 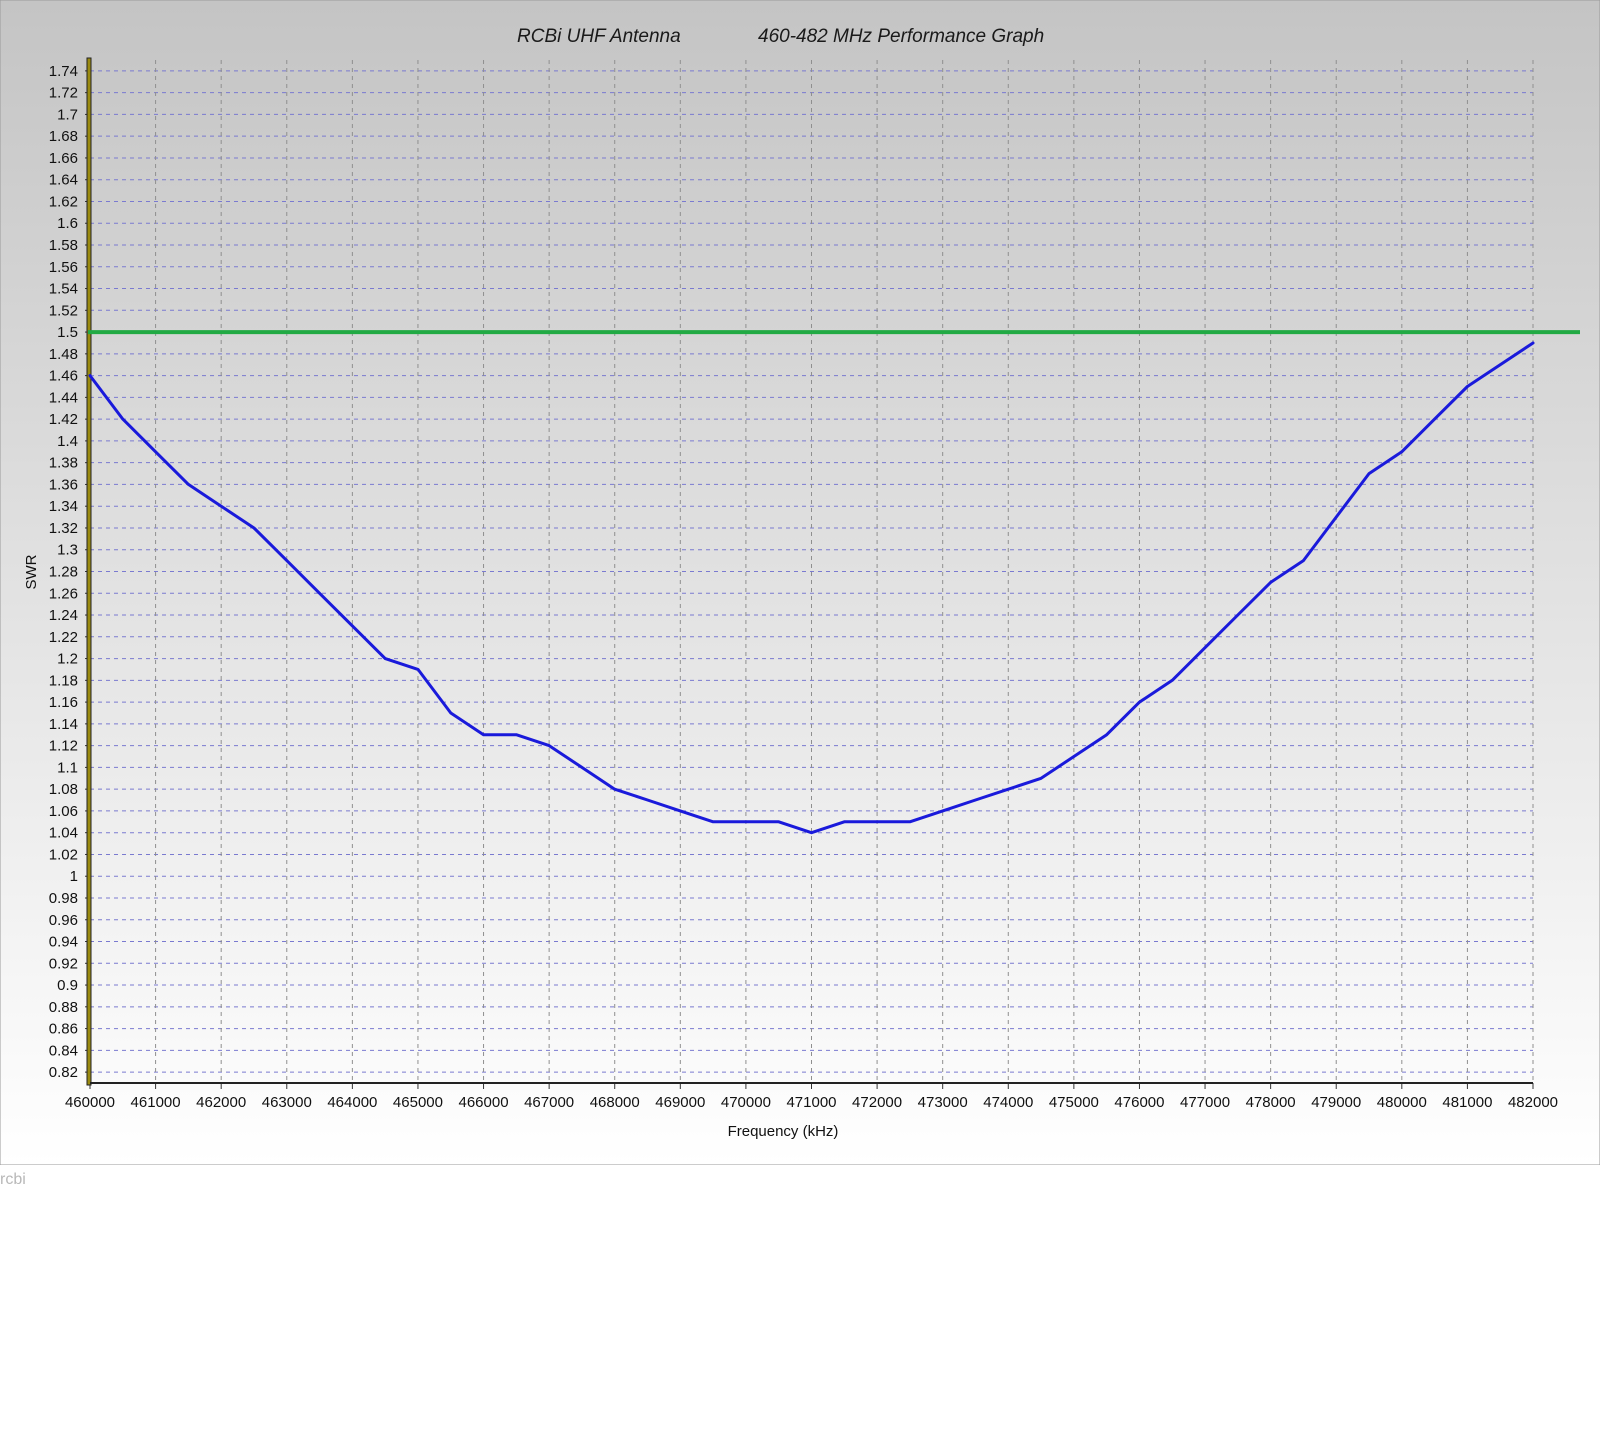 I want to click on x-tick-label: 460000, so click(x=90, y=1102).